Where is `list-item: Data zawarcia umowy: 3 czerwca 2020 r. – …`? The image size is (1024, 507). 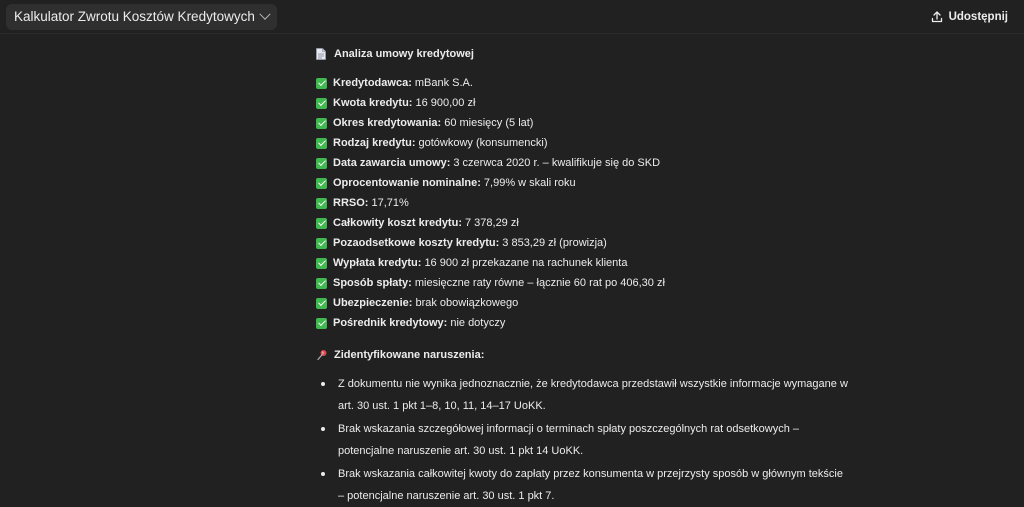 list-item: Data zawarcia umowy: 3 czerwca 2020 r. – … is located at coordinates (596, 163).